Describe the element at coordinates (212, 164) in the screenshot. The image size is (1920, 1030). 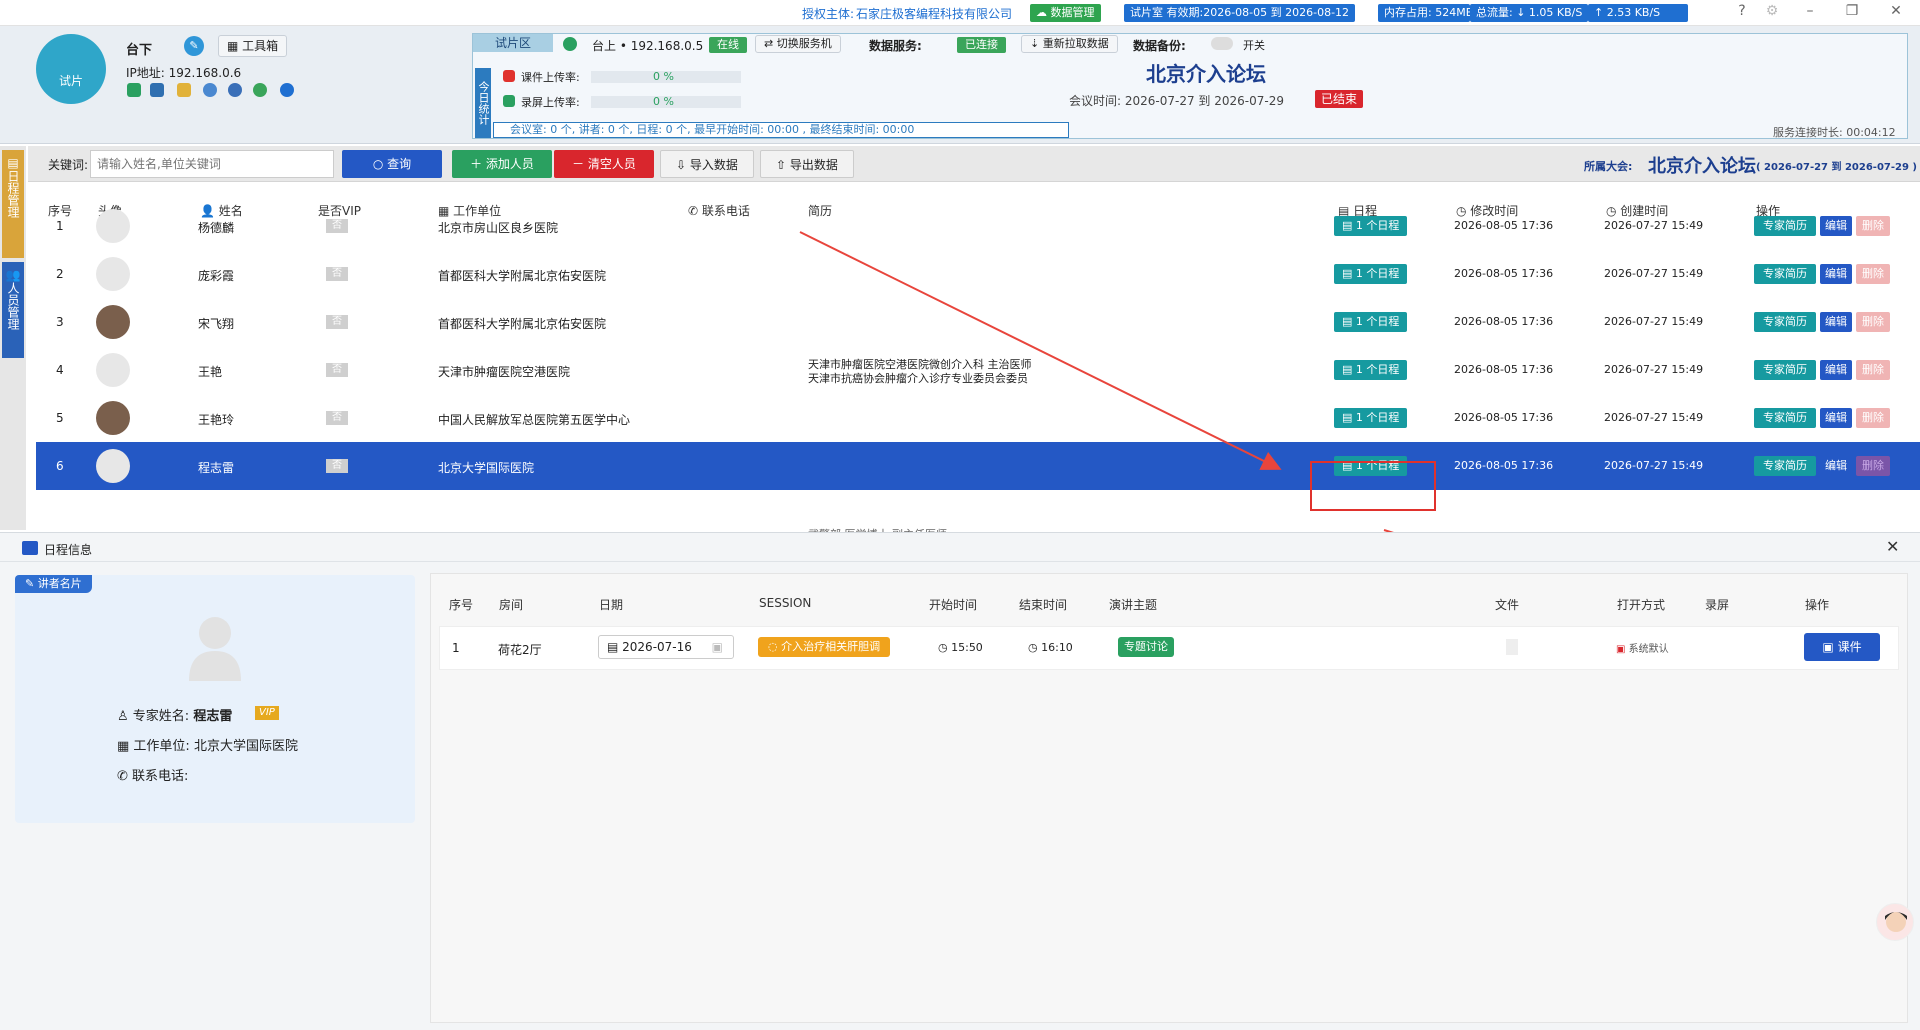
I see `search-input` at that location.